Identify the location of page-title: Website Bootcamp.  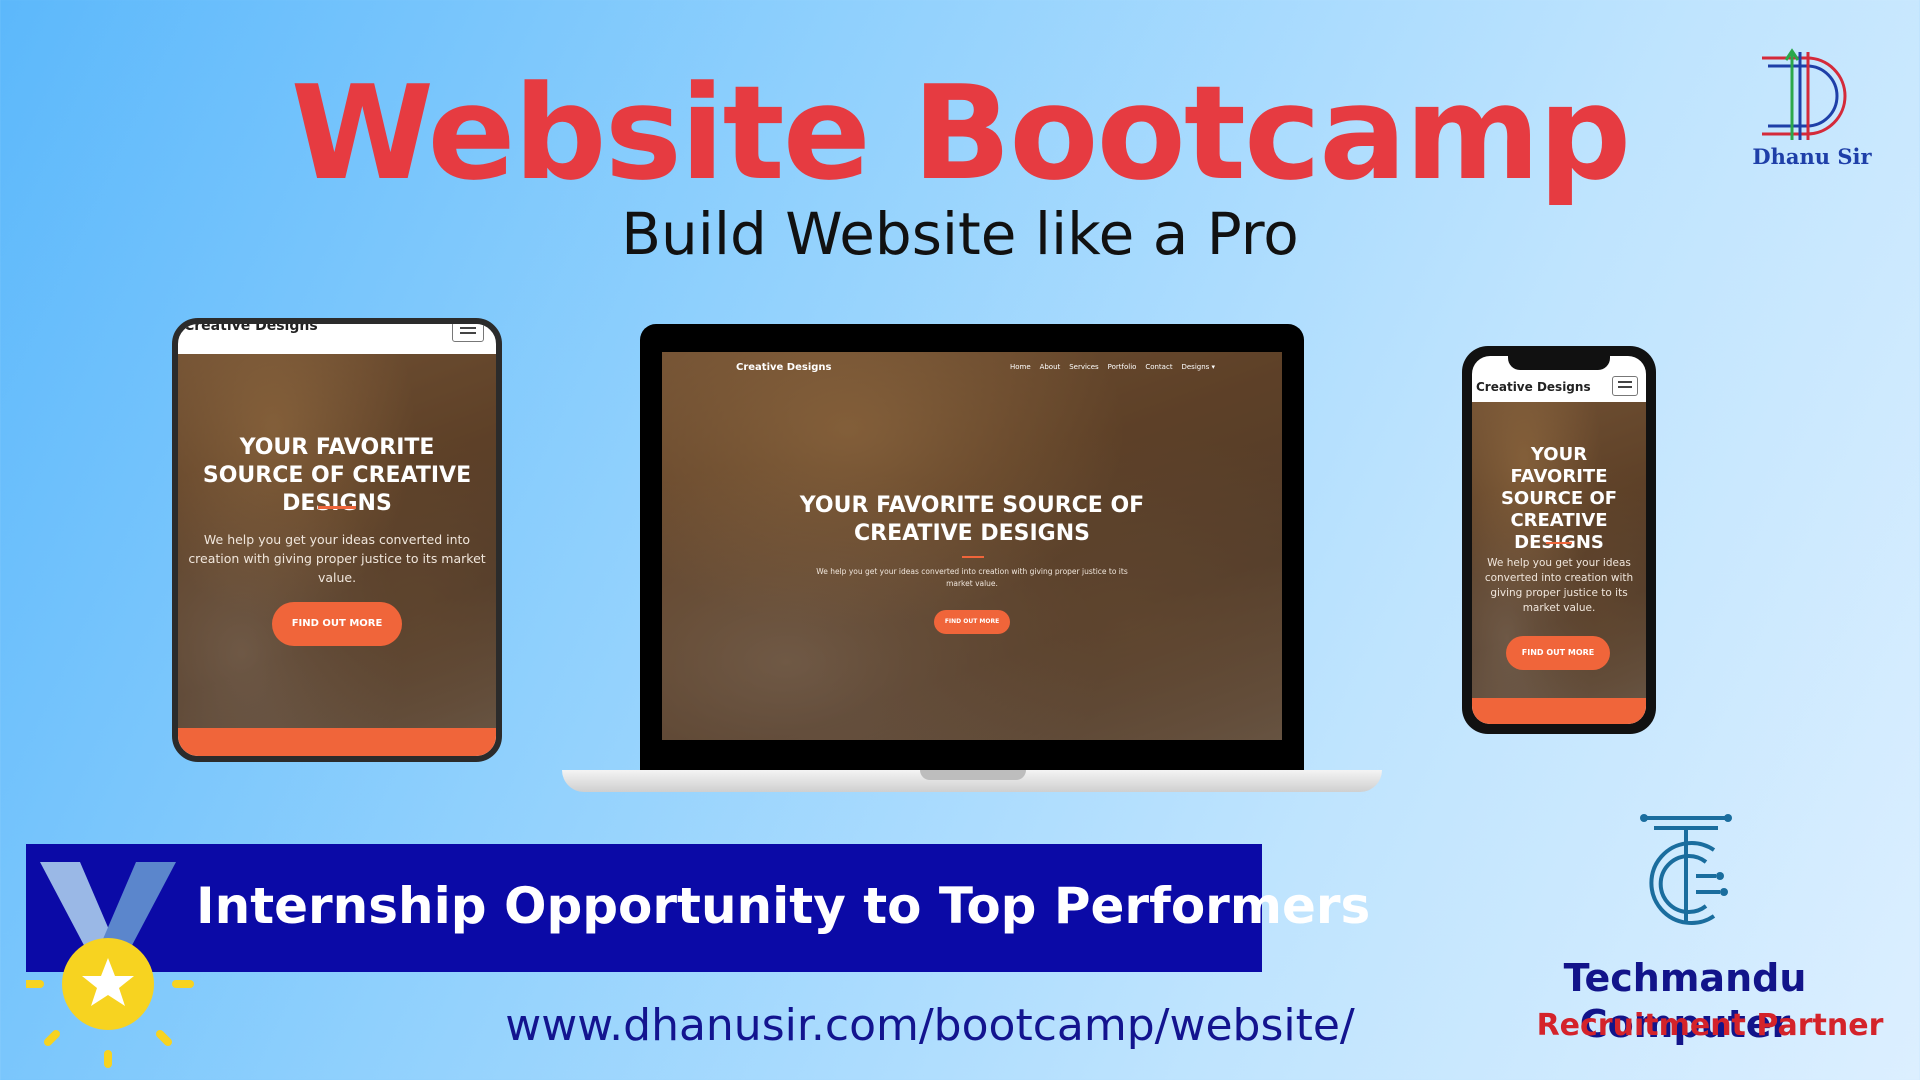
(961, 133).